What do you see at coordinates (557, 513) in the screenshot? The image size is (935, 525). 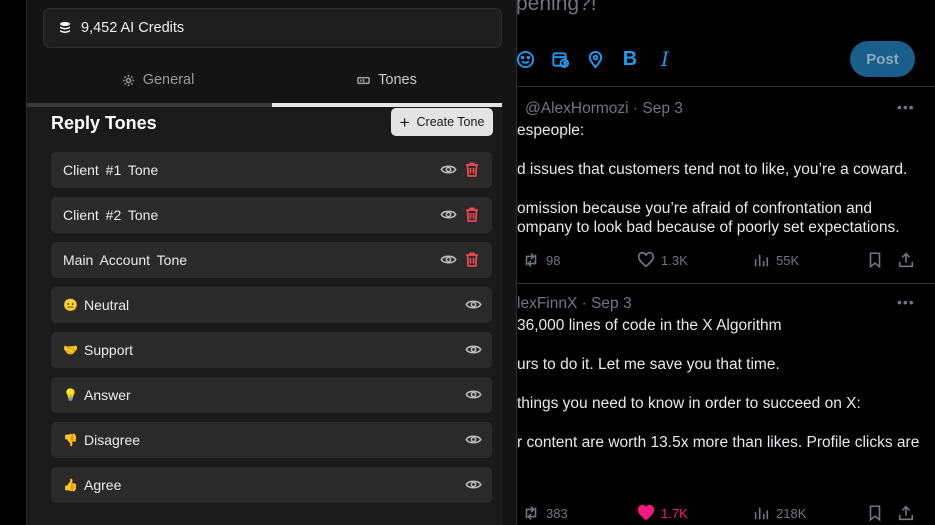 I see `retweet-count: 383` at bounding box center [557, 513].